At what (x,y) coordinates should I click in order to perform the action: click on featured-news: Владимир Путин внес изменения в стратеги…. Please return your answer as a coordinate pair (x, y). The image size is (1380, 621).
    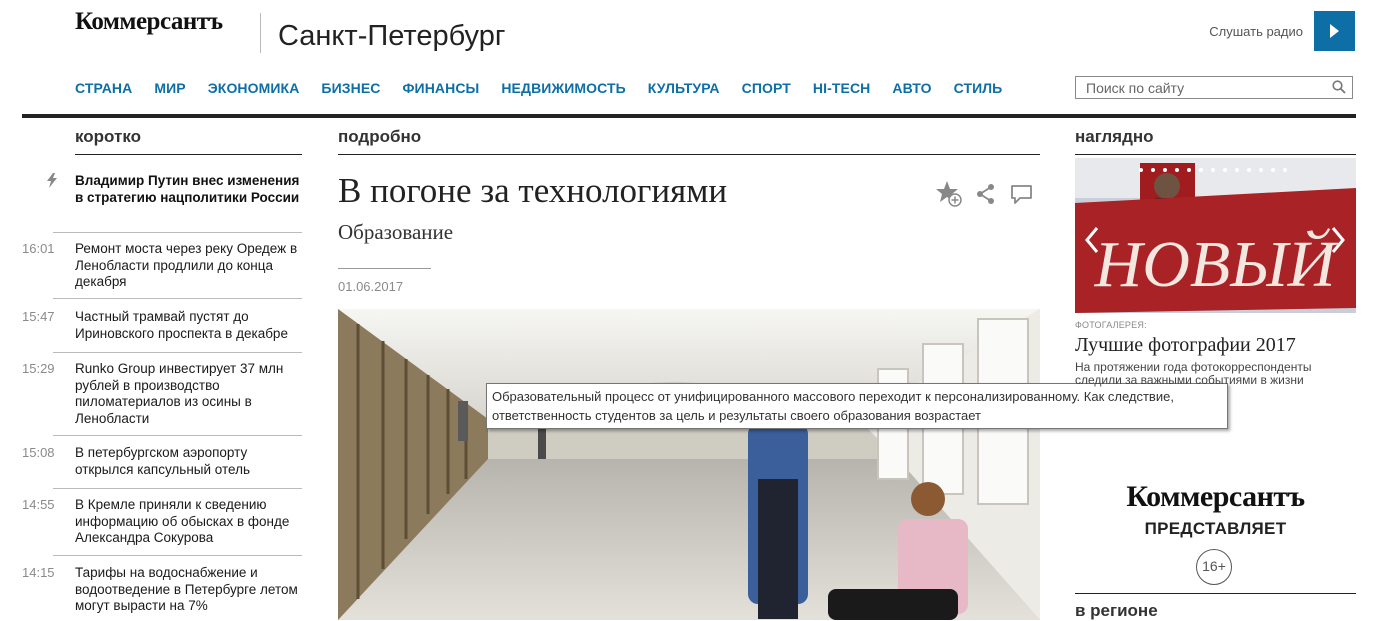
    Looking at the image, I should click on (189, 189).